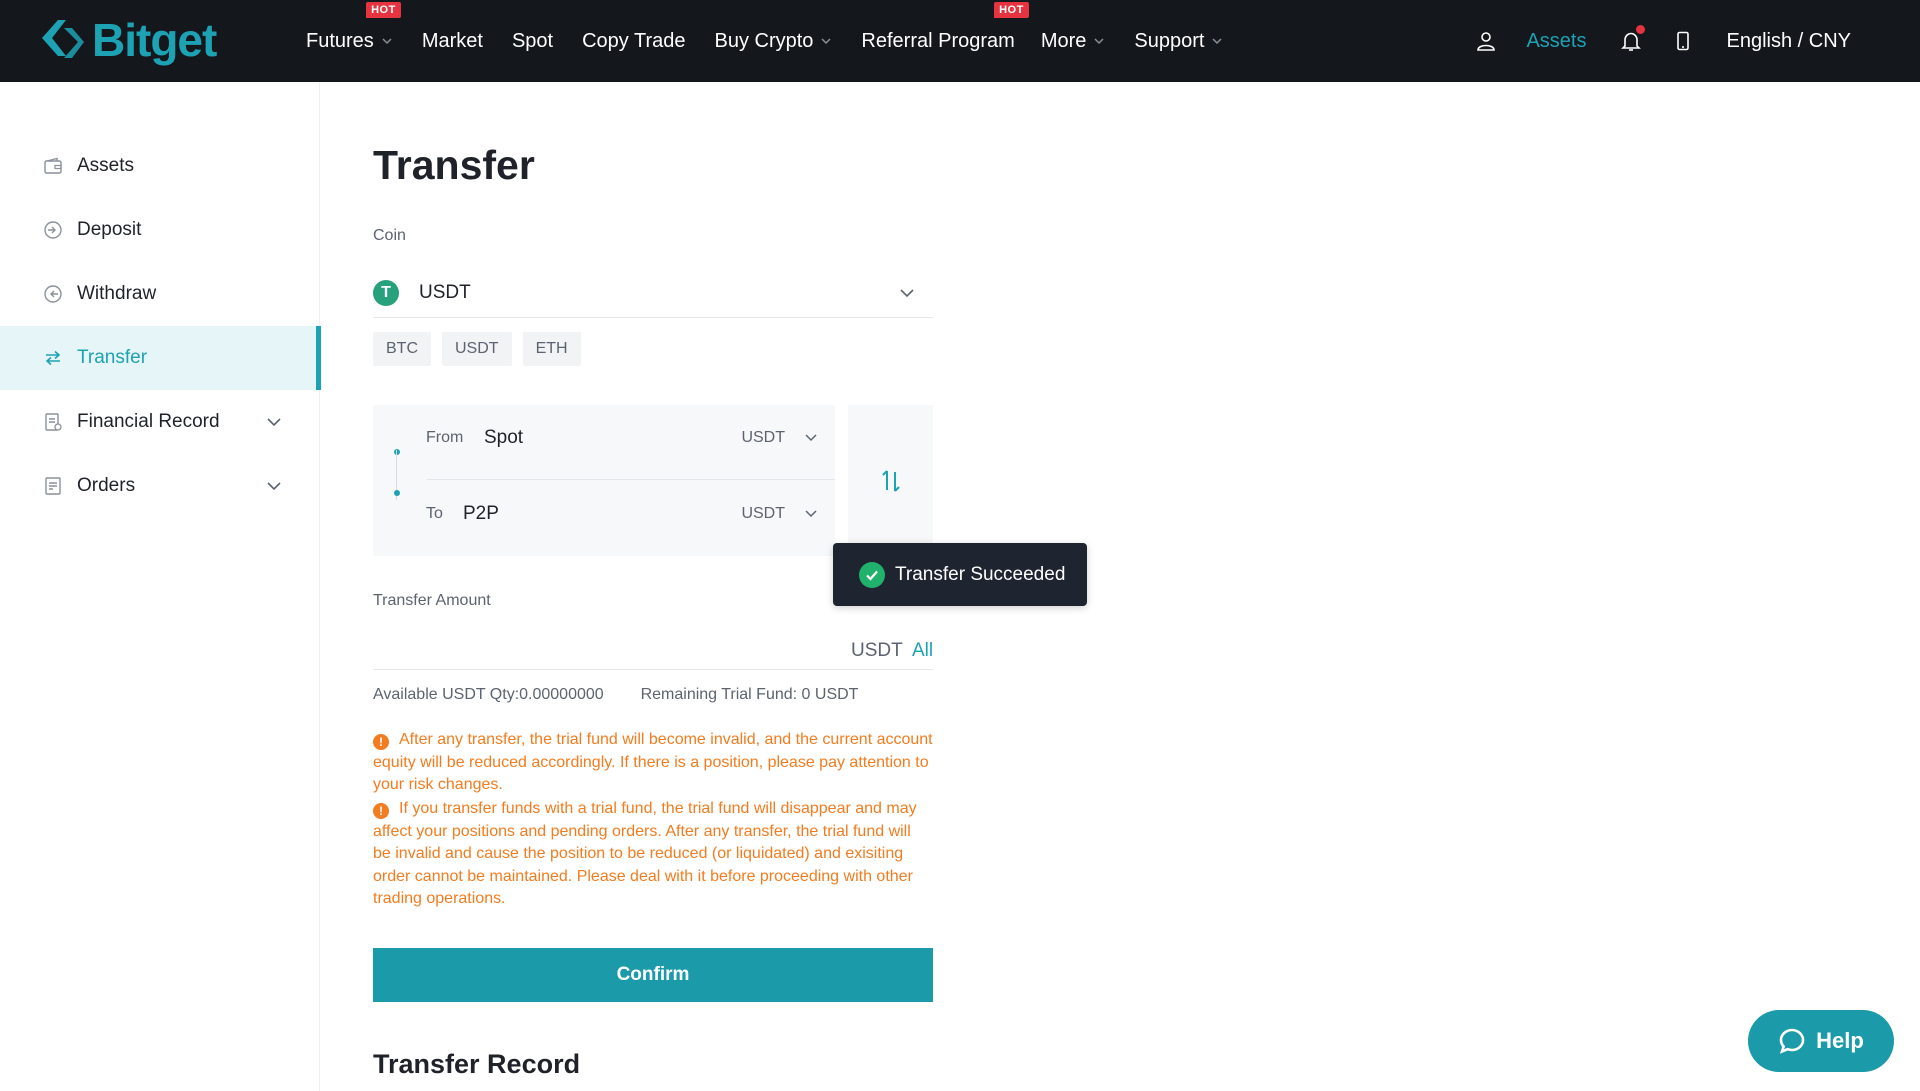 The height and width of the screenshot is (1091, 1920). Describe the element at coordinates (160, 358) in the screenshot. I see `sidebar-item-transfer: Transfer` at that location.